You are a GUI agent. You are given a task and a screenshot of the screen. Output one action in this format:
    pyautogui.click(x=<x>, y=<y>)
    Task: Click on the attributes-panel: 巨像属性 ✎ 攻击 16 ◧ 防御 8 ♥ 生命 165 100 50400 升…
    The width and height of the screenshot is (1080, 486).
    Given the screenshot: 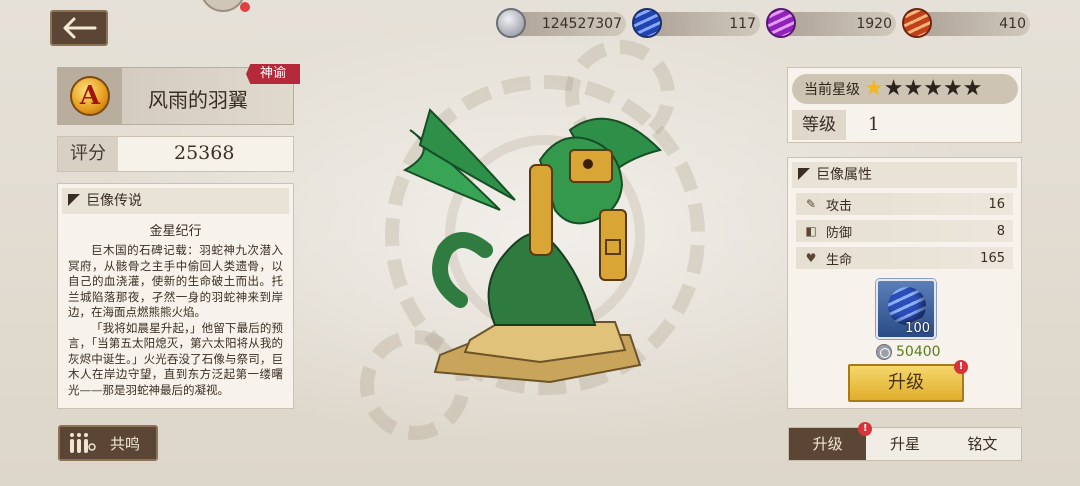 What is the action you would take?
    pyautogui.click(x=904, y=283)
    